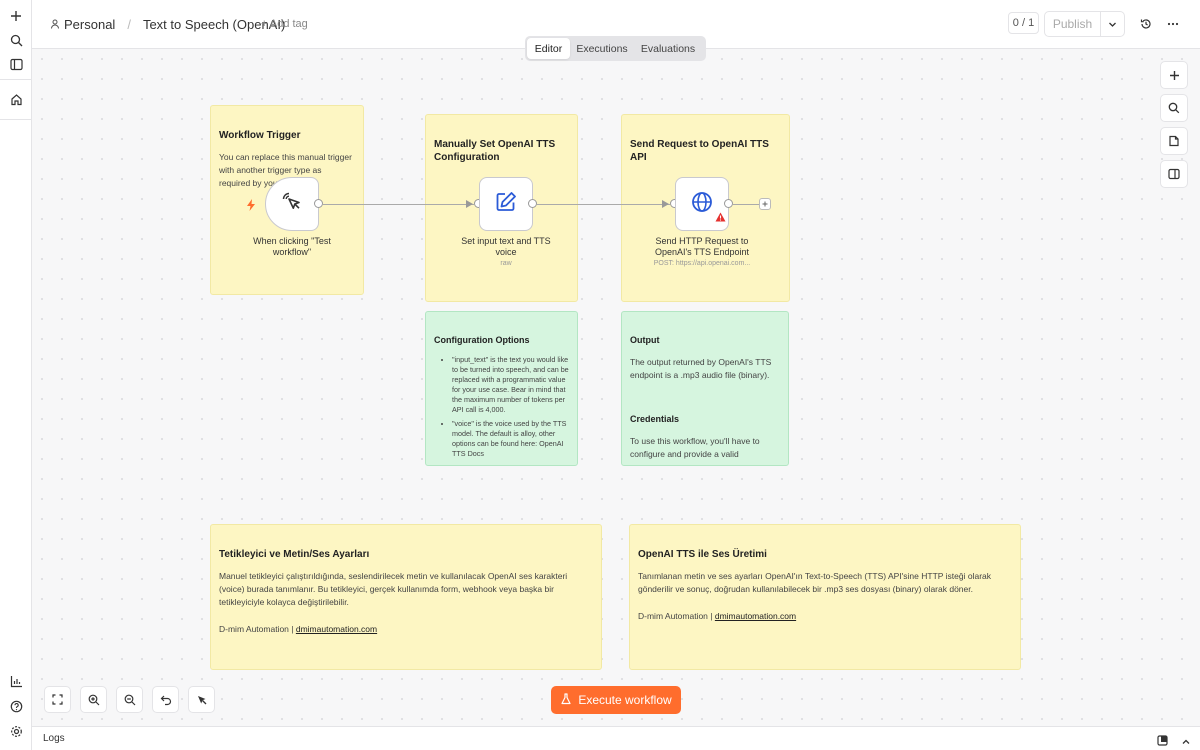 The image size is (1200, 750). What do you see at coordinates (16, 731) in the screenshot?
I see `settings-gear-icon` at bounding box center [16, 731].